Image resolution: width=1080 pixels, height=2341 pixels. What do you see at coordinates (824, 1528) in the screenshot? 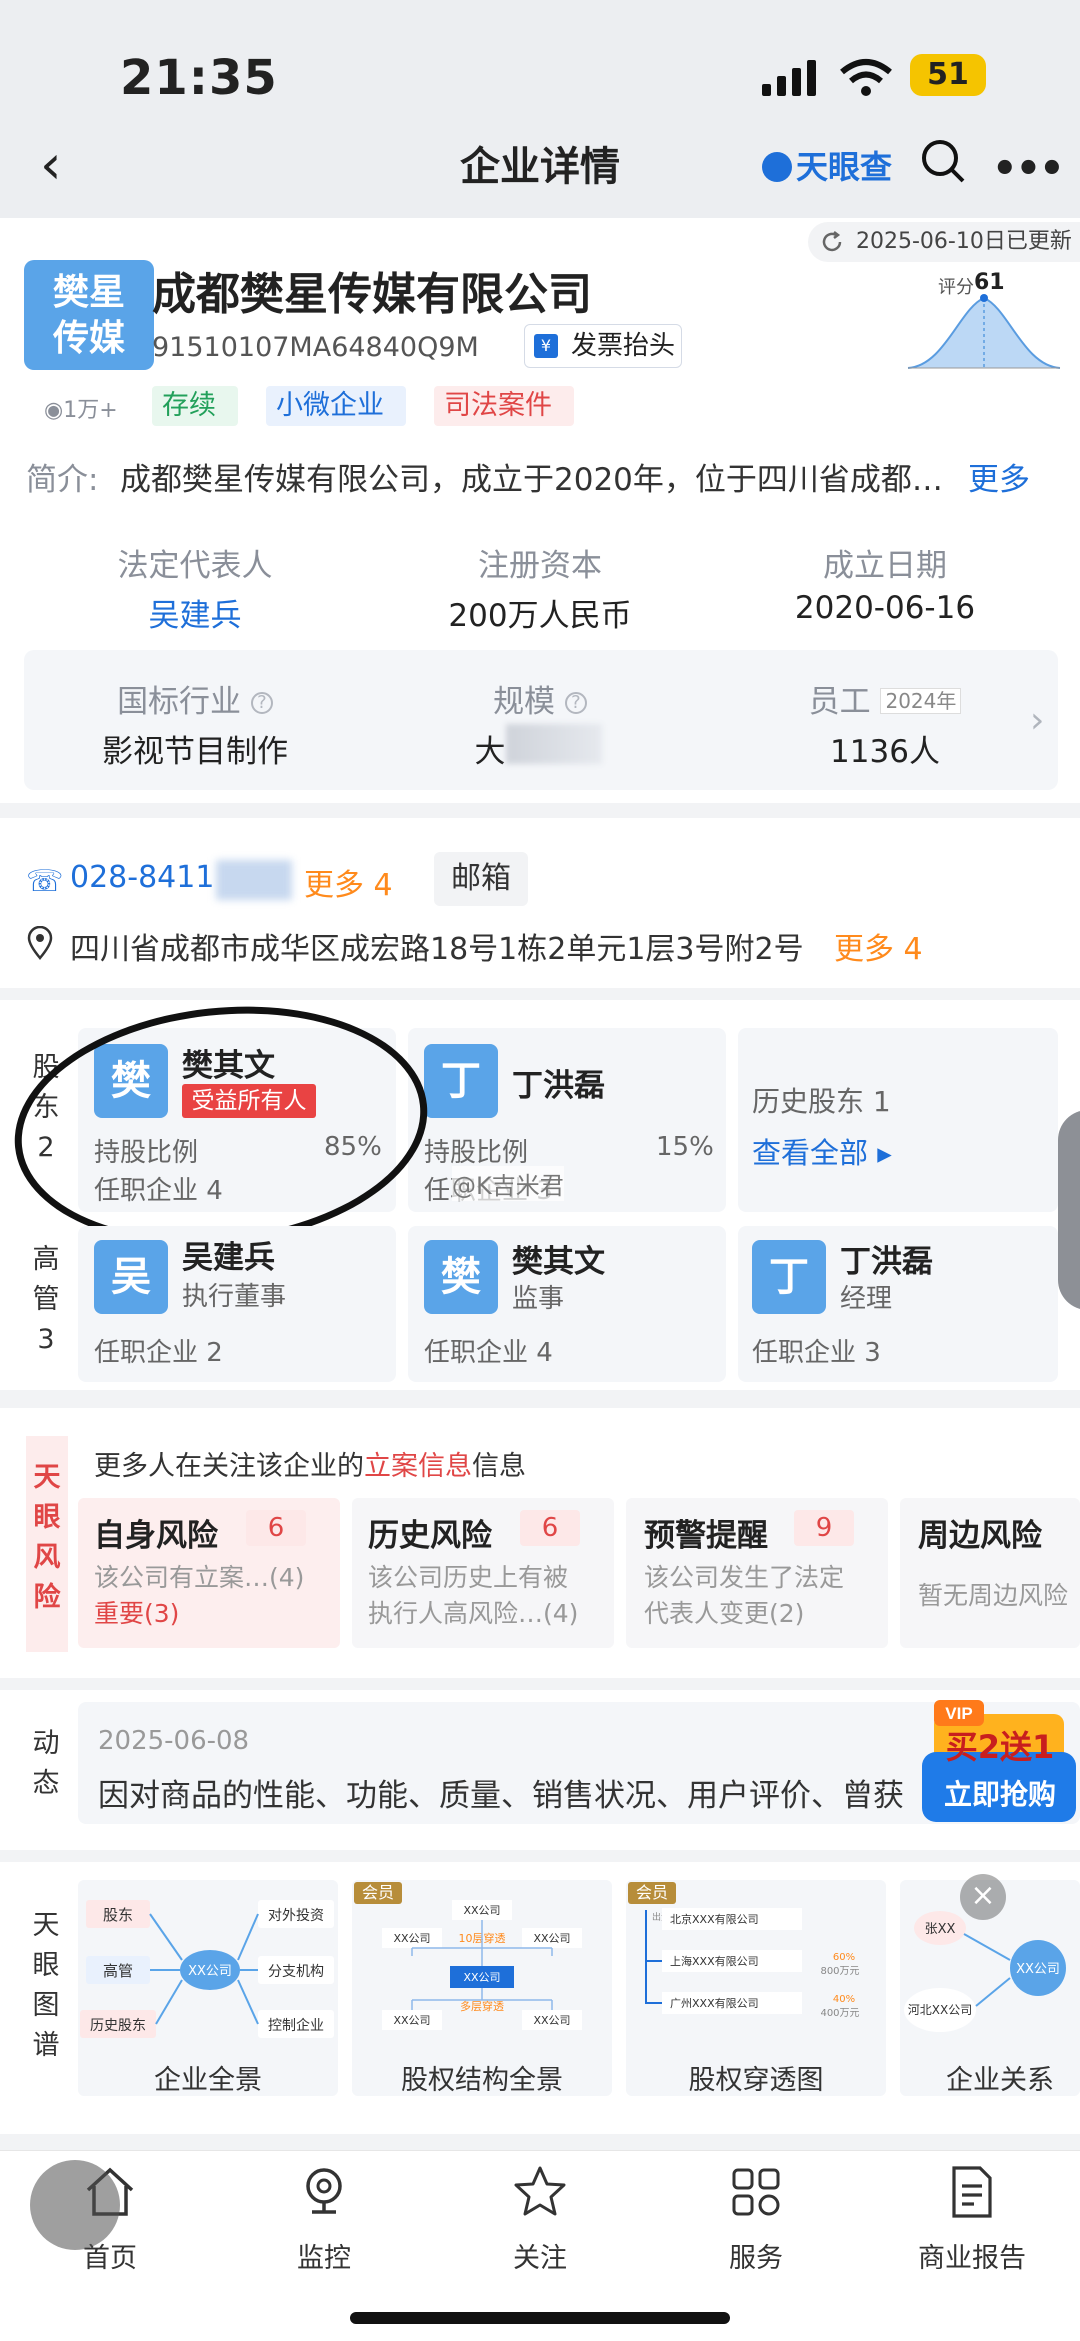
I see `risk-count: 9` at bounding box center [824, 1528].